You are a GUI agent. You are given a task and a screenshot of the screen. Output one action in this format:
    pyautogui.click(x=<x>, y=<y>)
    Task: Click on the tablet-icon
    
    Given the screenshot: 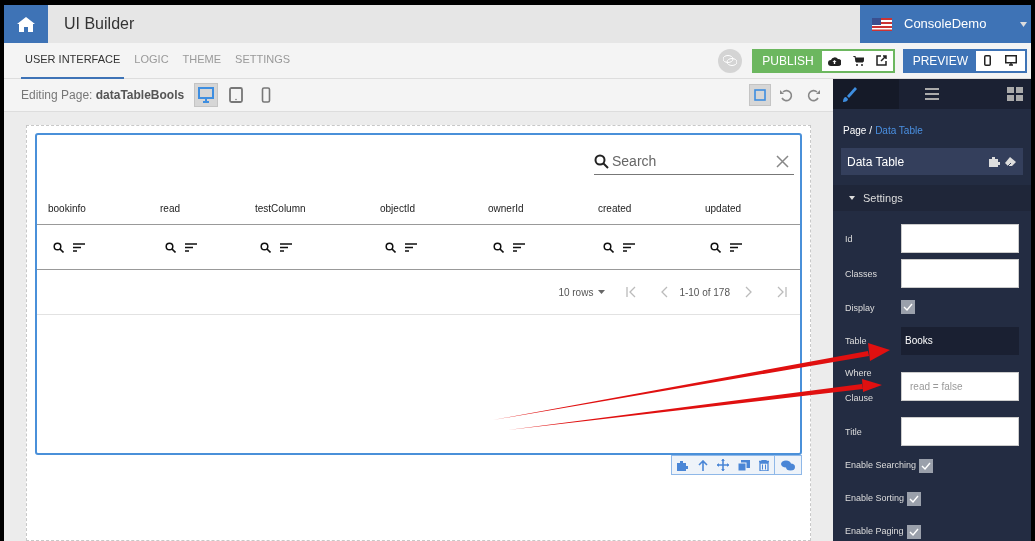 What is the action you would take?
    pyautogui.click(x=236, y=95)
    